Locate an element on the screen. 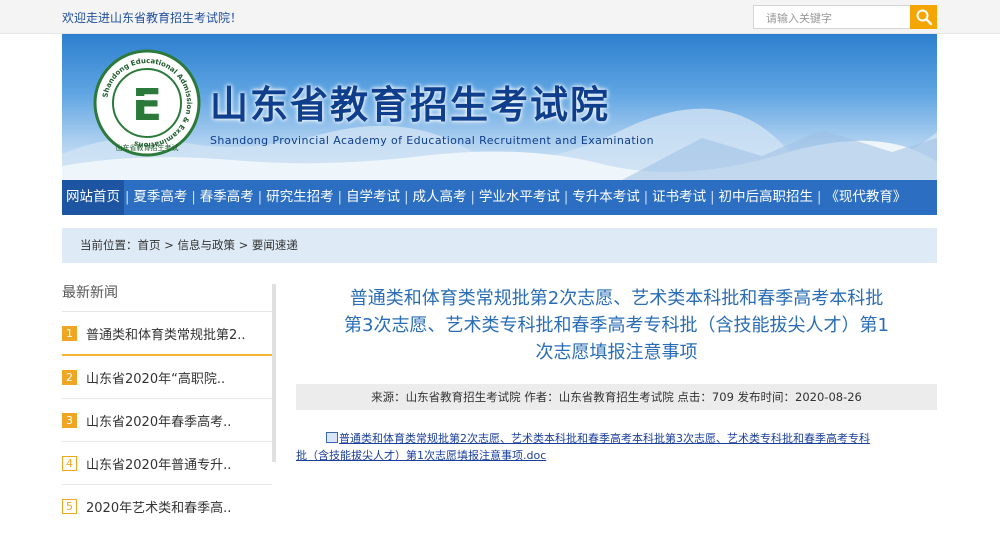 Image resolution: width=1000 pixels, height=534 pixels. nav-item-spring-exam: 春季高考 is located at coordinates (227, 197).